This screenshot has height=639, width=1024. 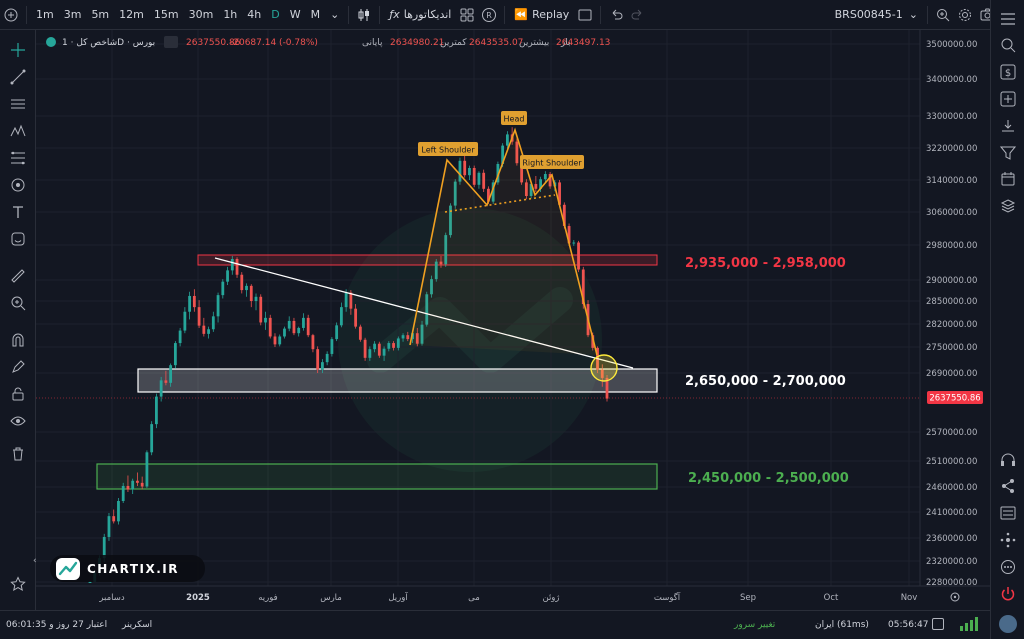 I want to click on screener-button: اسکرینر, so click(x=137, y=625).